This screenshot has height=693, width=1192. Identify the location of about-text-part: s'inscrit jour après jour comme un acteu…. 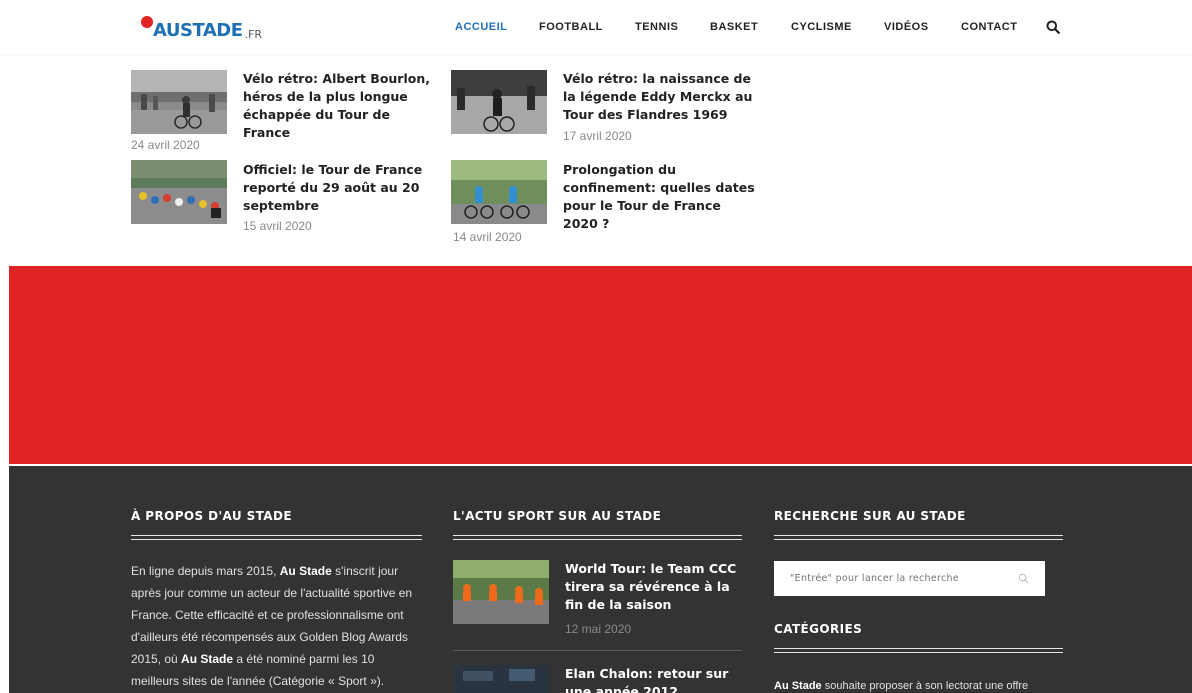
(272, 615).